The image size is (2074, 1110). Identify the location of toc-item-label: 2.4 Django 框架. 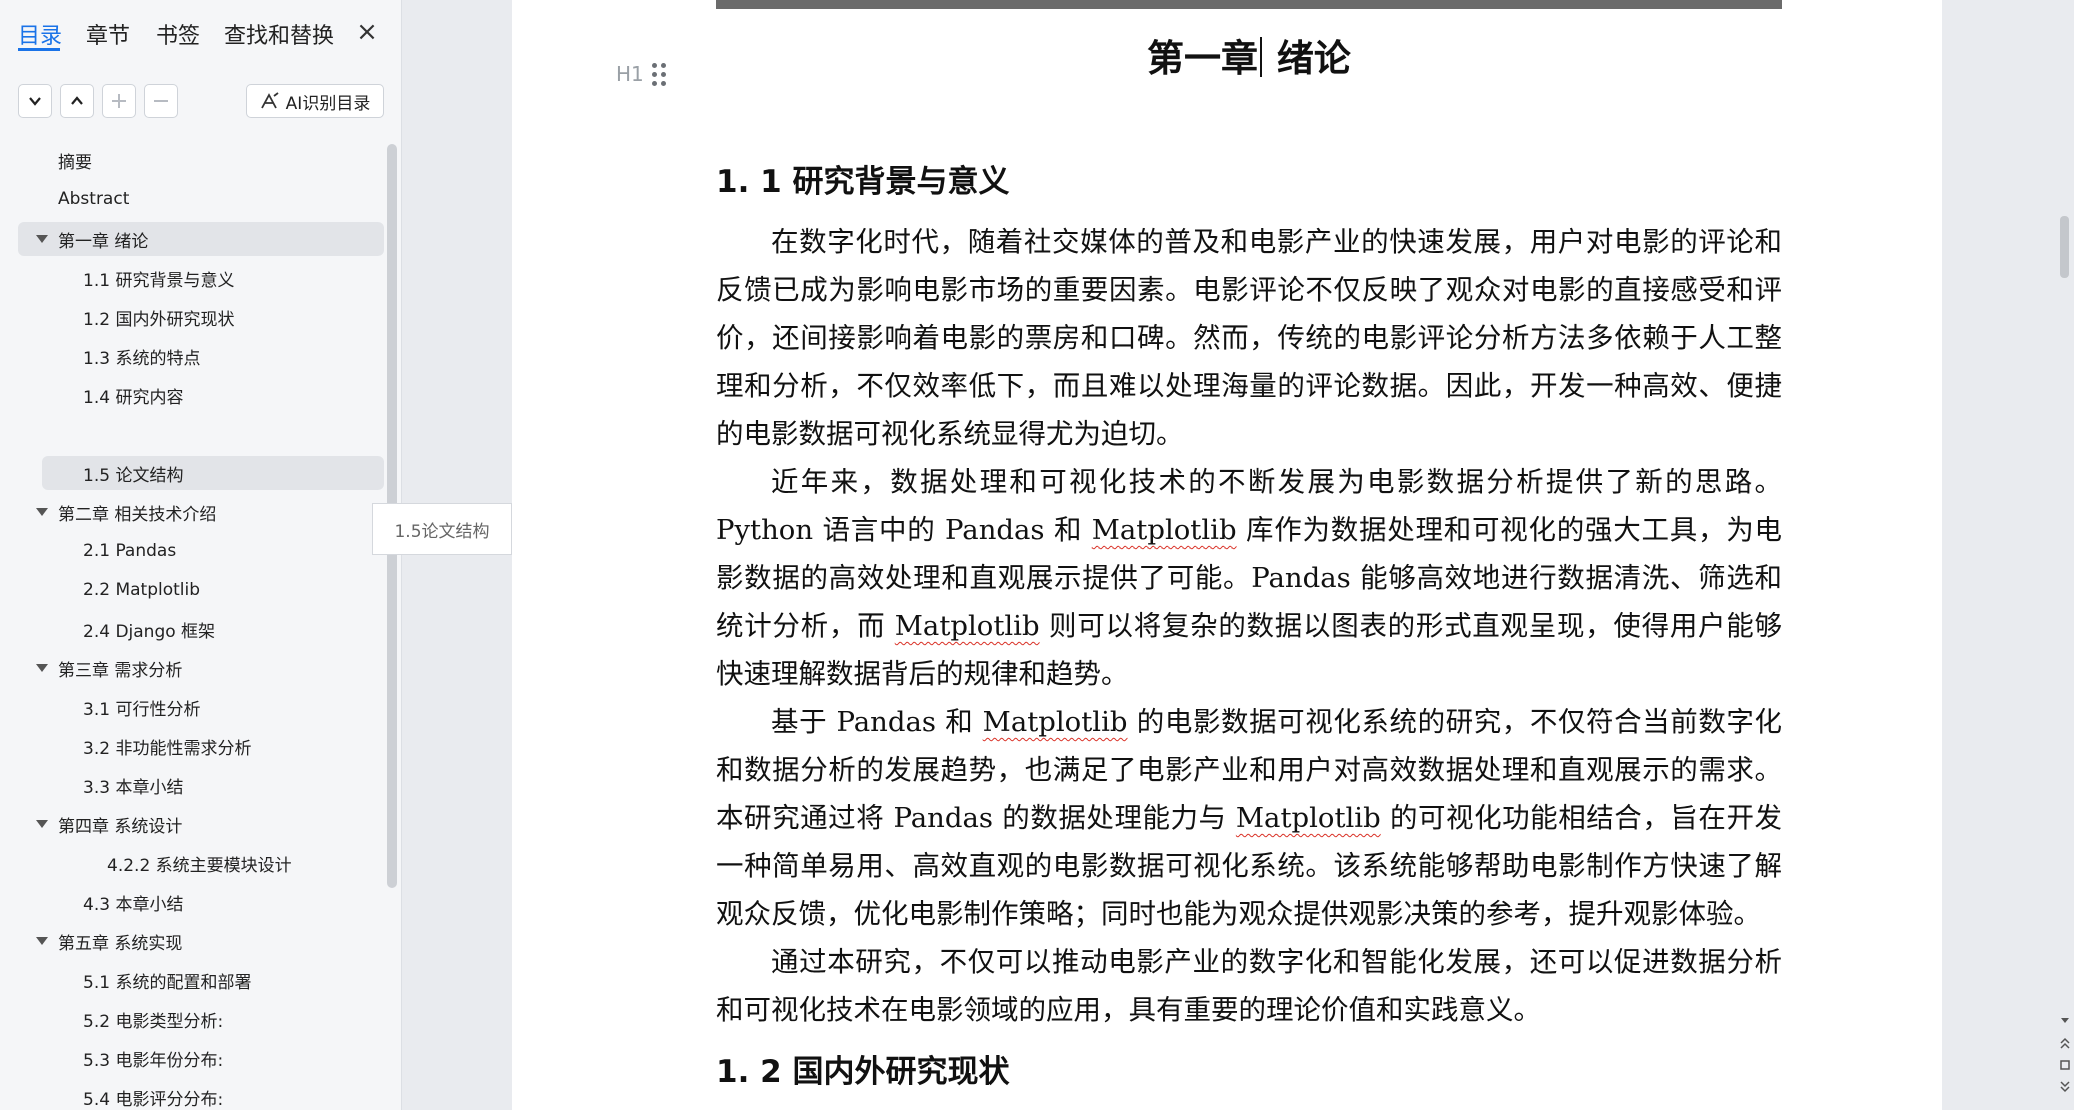
(149, 631).